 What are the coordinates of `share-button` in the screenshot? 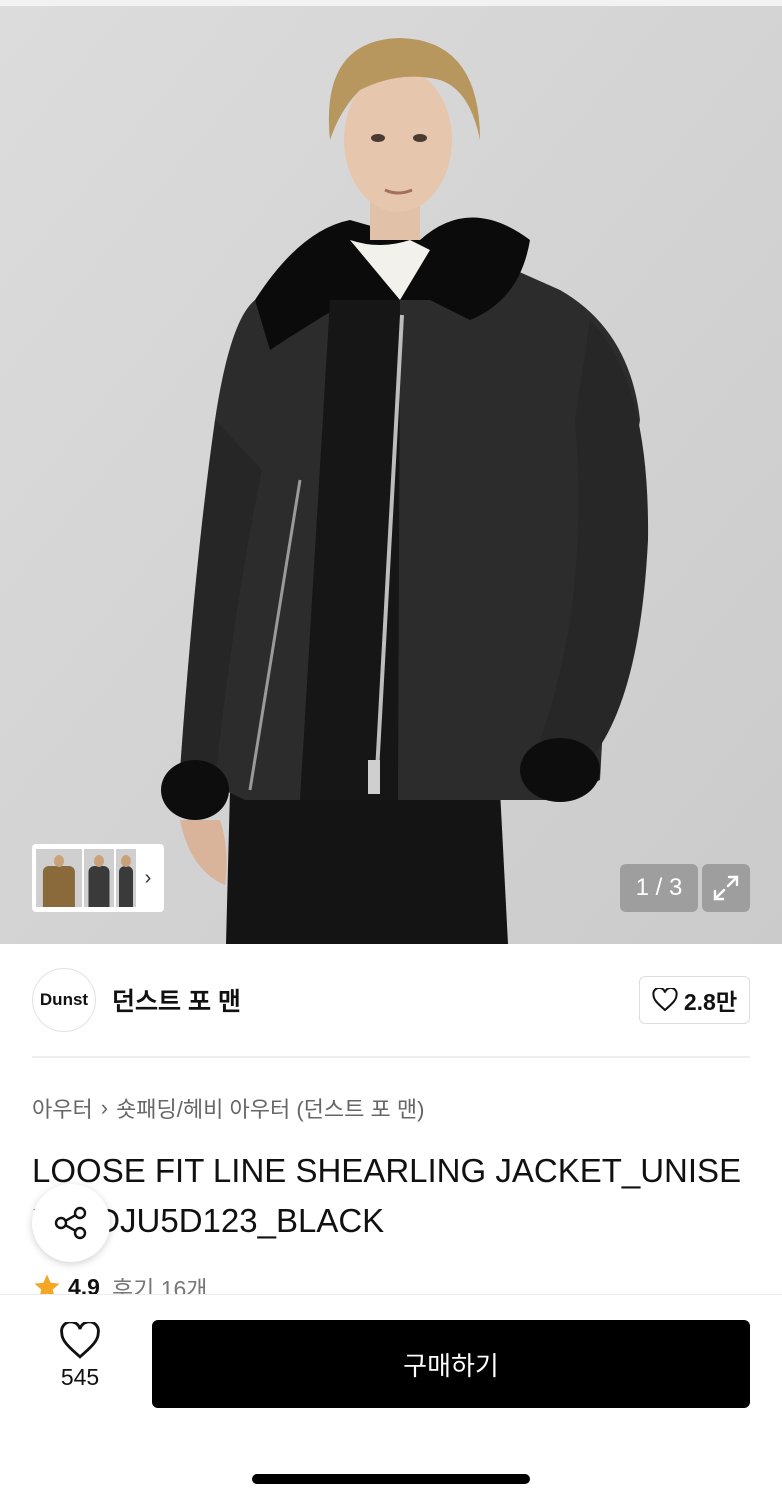 It's located at (71, 1223).